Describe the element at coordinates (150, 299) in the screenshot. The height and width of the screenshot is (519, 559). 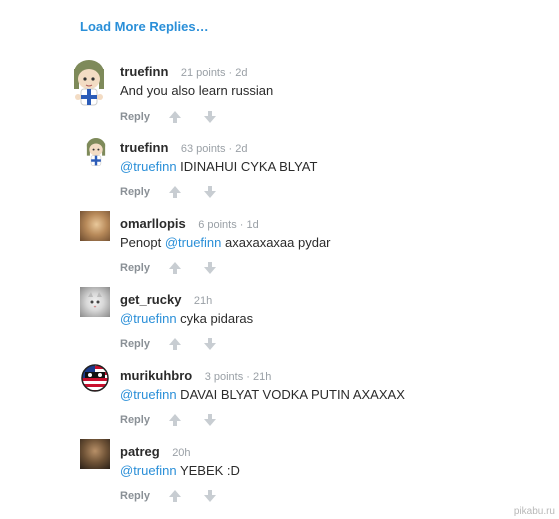
I see `comment-username: get_rucky` at that location.